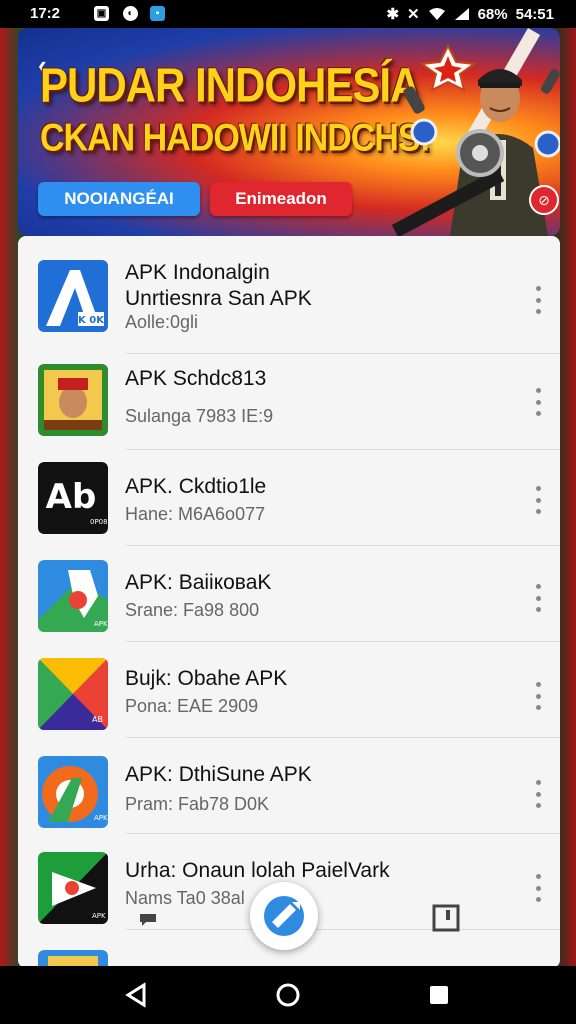 This screenshot has height=1024, width=576. What do you see at coordinates (73, 596) in the screenshot?
I see `map-pin-icon: APK` at bounding box center [73, 596].